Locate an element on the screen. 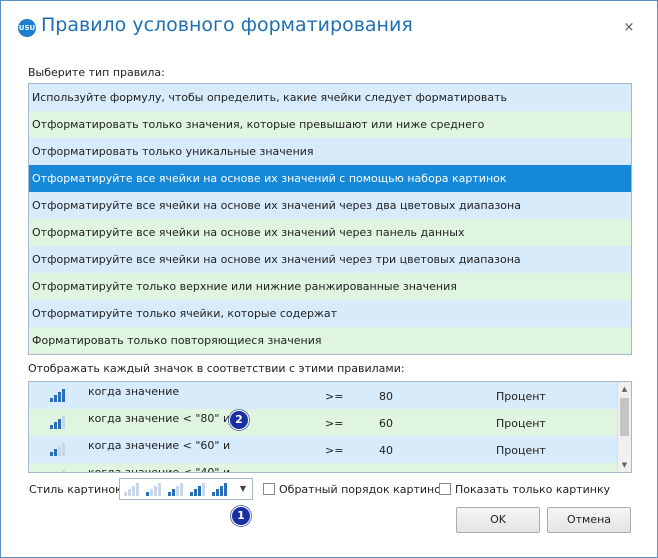  title-bar: USU Правило условного форматирования × is located at coordinates (329, 29).